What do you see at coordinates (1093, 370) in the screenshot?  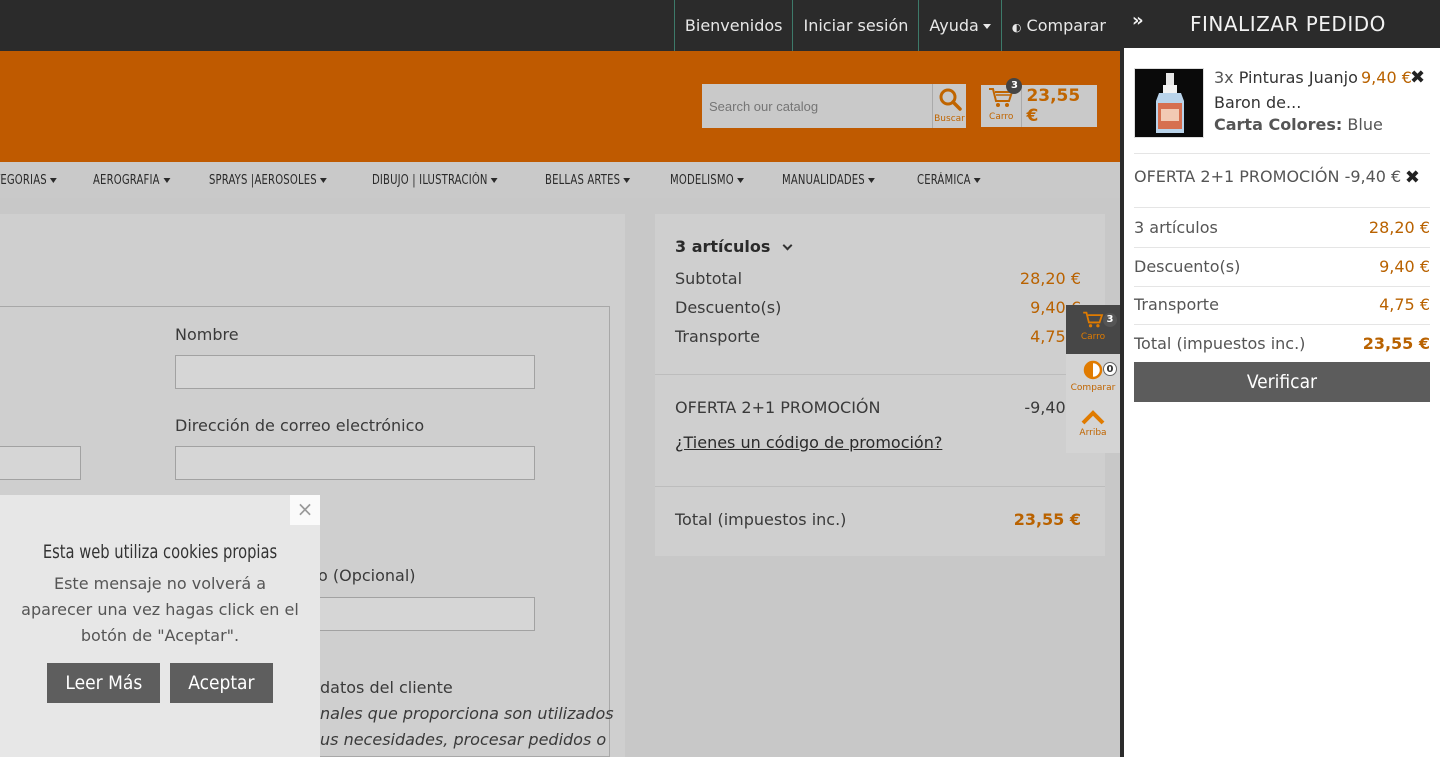 I see `contrast-icon` at bounding box center [1093, 370].